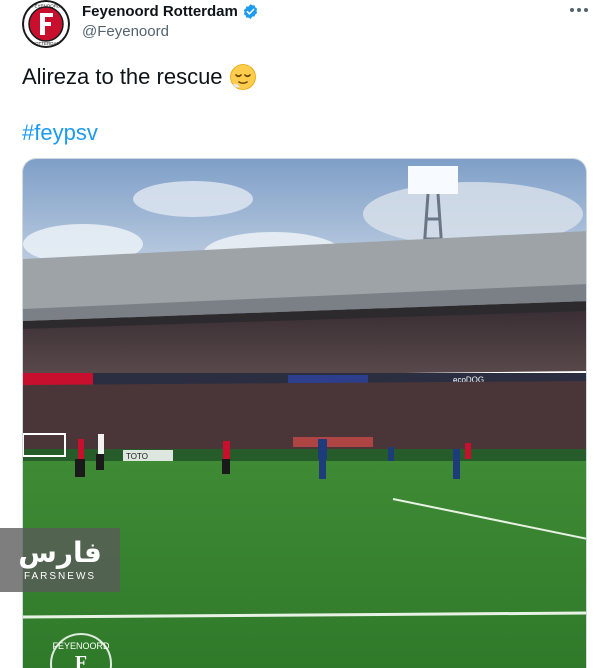  What do you see at coordinates (60, 576) in the screenshot?
I see `watermark-text: FARSNEWS` at bounding box center [60, 576].